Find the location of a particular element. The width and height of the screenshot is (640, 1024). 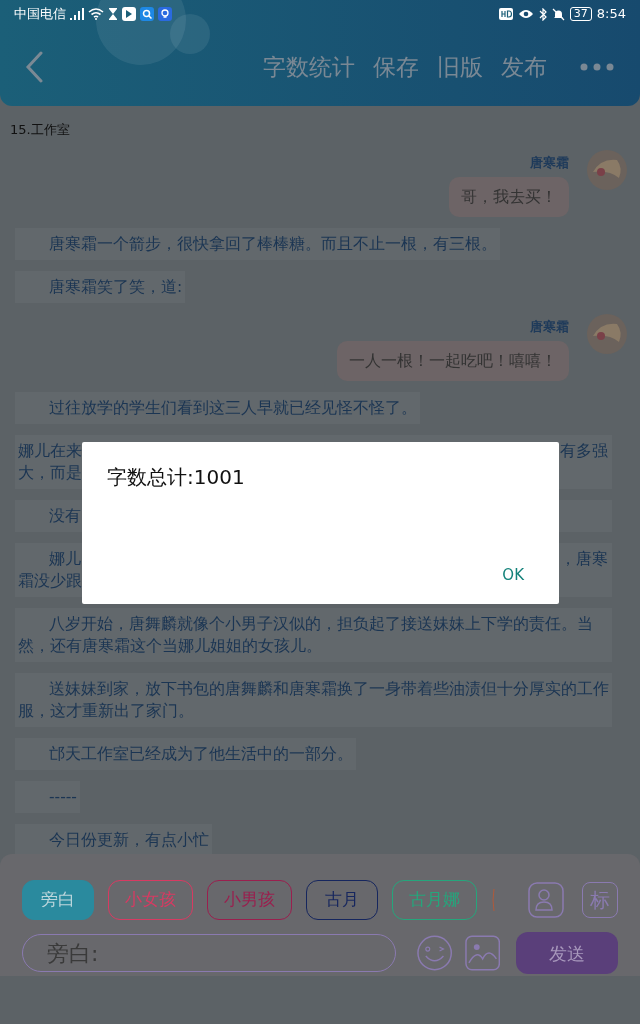

chapter-title: 15.工作室 is located at coordinates (40, 130).